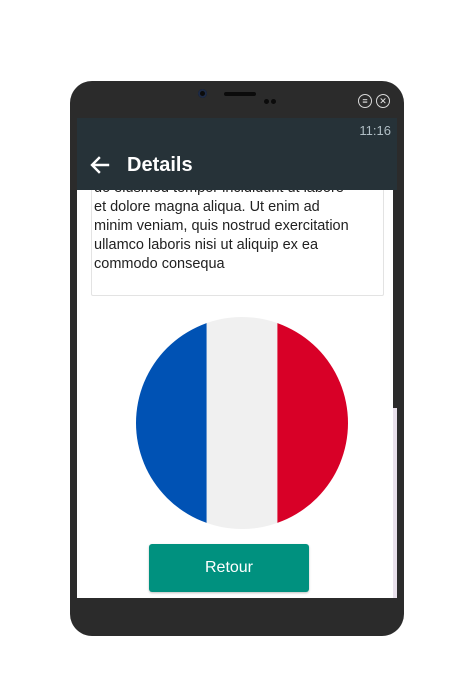 The image size is (456, 687). Describe the element at coordinates (221, 226) in the screenshot. I see `description-line: minim veniam, quis nostrud exercitation` at that location.